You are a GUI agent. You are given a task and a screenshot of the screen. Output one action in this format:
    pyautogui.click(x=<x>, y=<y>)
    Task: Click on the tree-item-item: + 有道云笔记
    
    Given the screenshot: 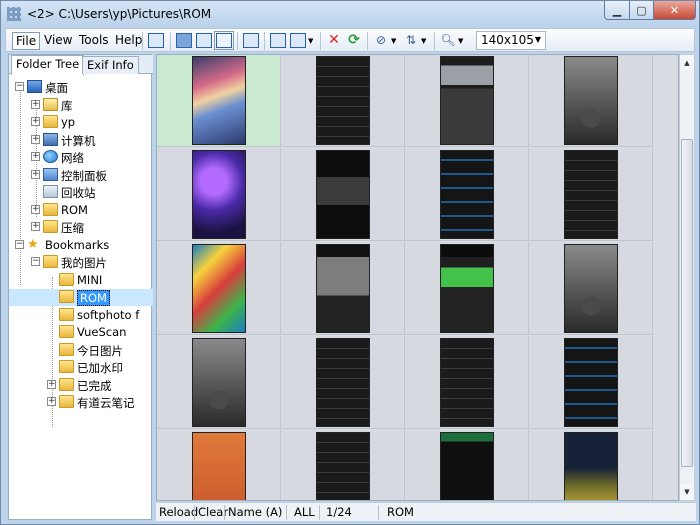 What is the action you would take?
    pyautogui.click(x=100, y=402)
    